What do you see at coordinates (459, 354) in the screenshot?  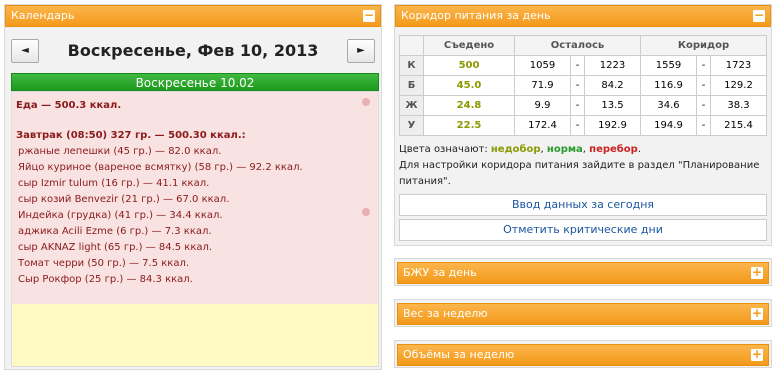 I see `volumes-title: Объёмы за неделю` at bounding box center [459, 354].